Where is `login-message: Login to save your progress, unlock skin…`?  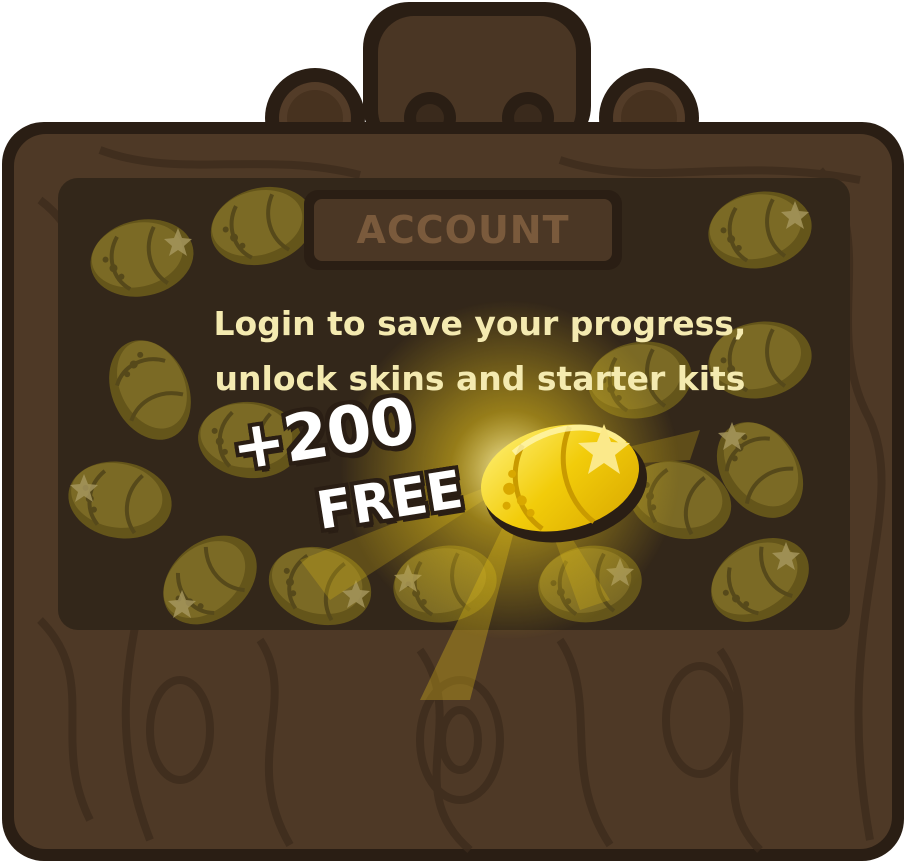
login-message: Login to save your progress, unlock skin… is located at coordinates (480, 351).